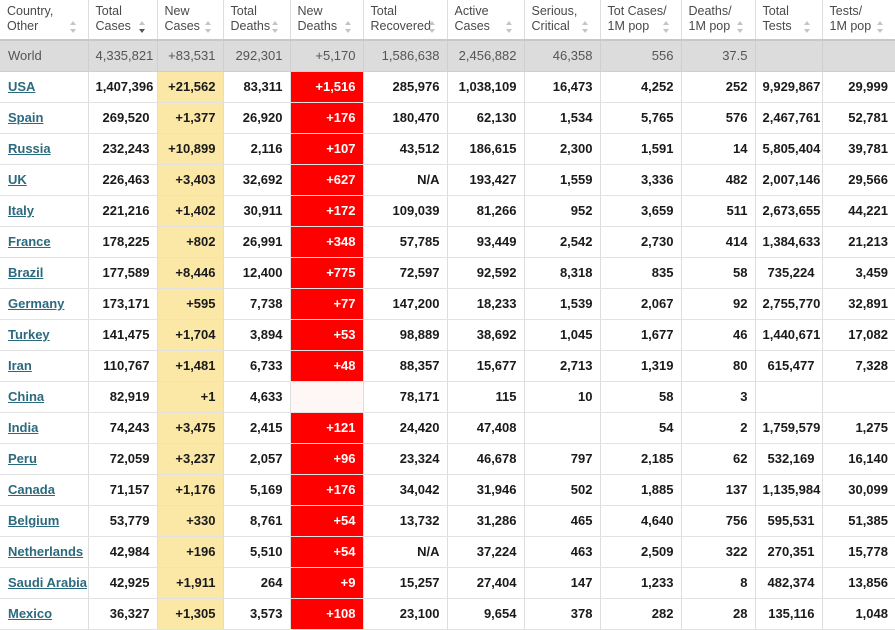 This screenshot has height=630, width=895. What do you see at coordinates (45, 551) in the screenshot?
I see `country-link: Netherlands` at bounding box center [45, 551].